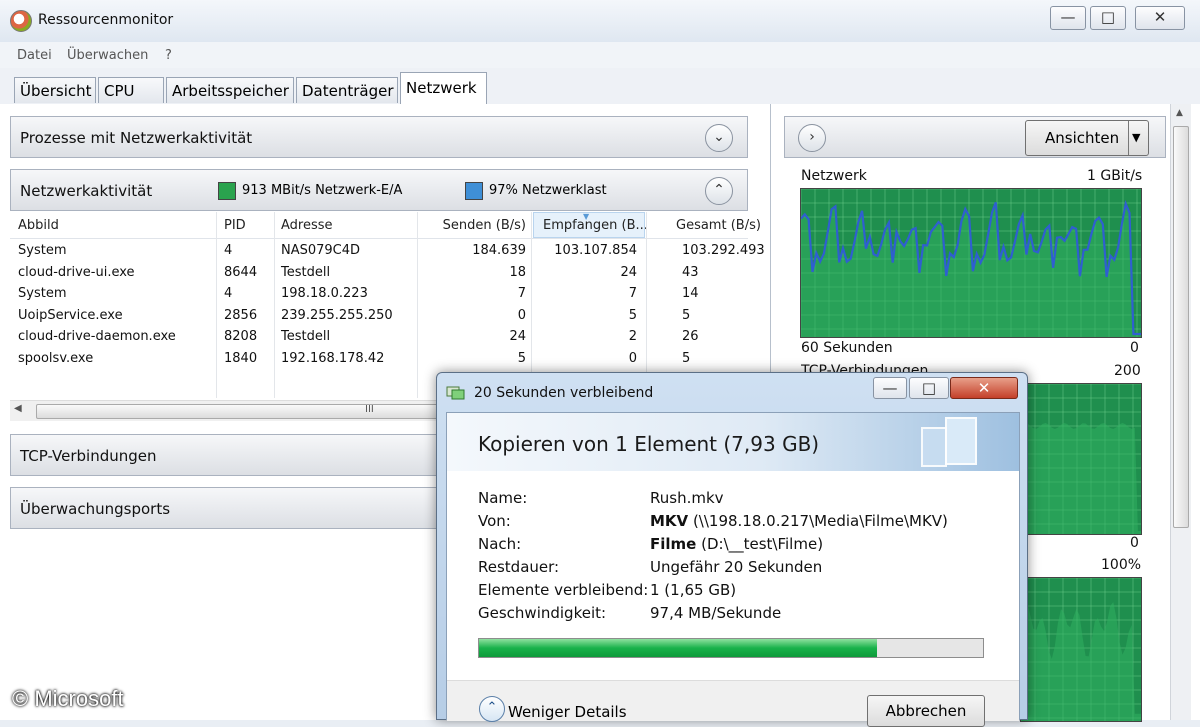 The image size is (1200, 727). What do you see at coordinates (812, 138) in the screenshot?
I see `collapse-pane-chevron-icon: ›` at bounding box center [812, 138].